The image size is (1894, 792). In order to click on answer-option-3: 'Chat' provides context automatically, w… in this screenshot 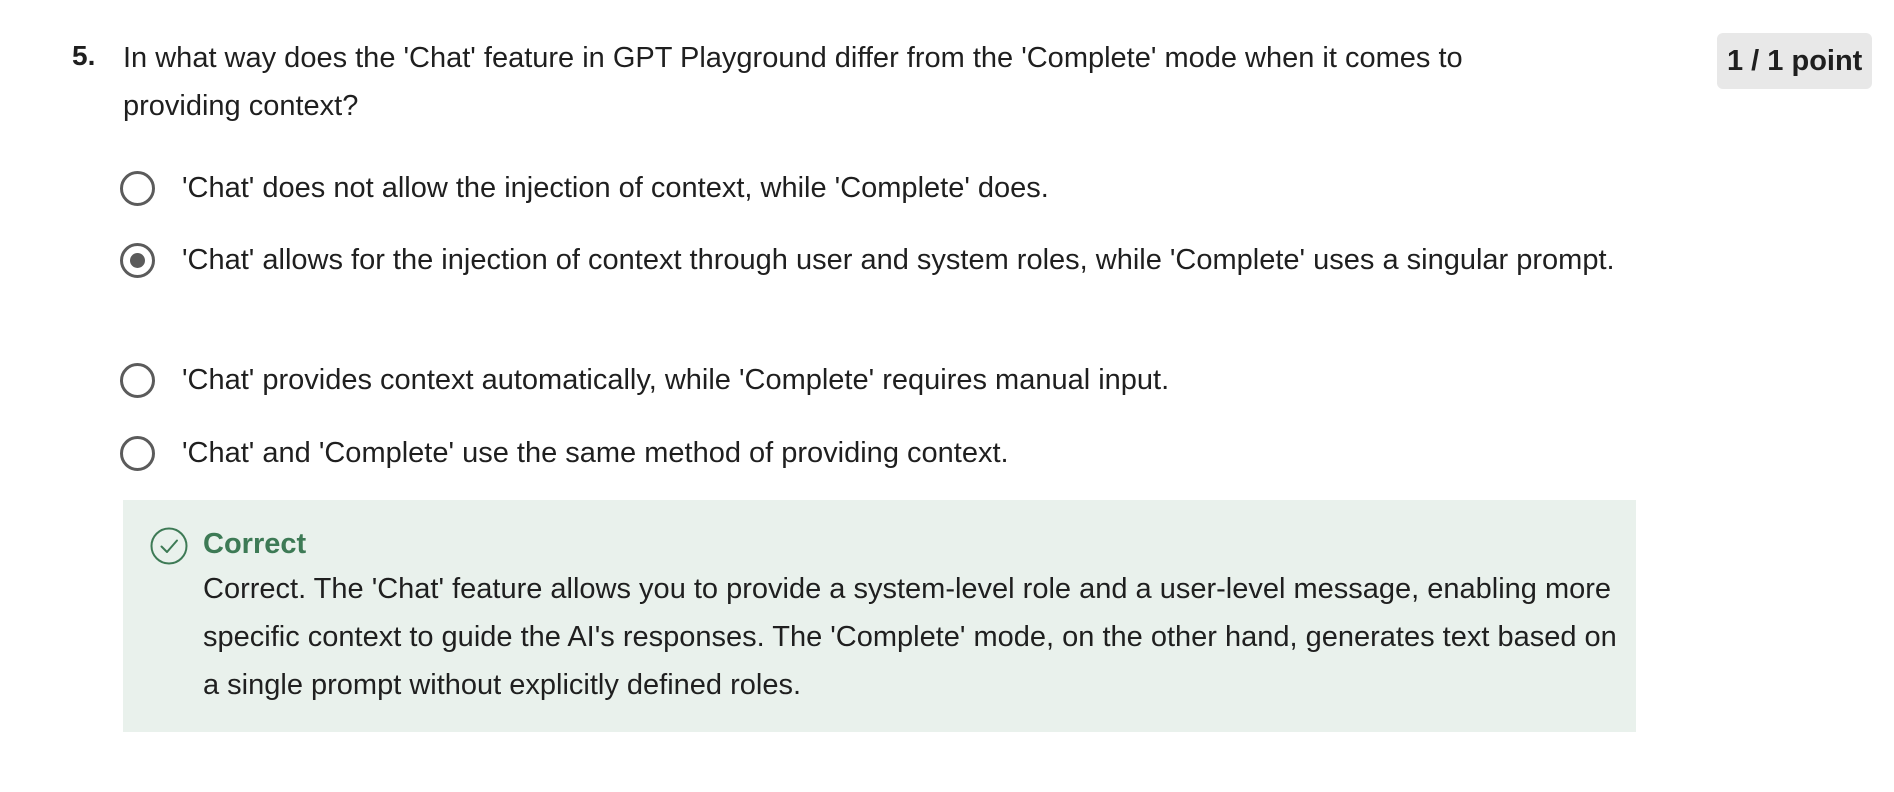, I will do `click(880, 384)`.